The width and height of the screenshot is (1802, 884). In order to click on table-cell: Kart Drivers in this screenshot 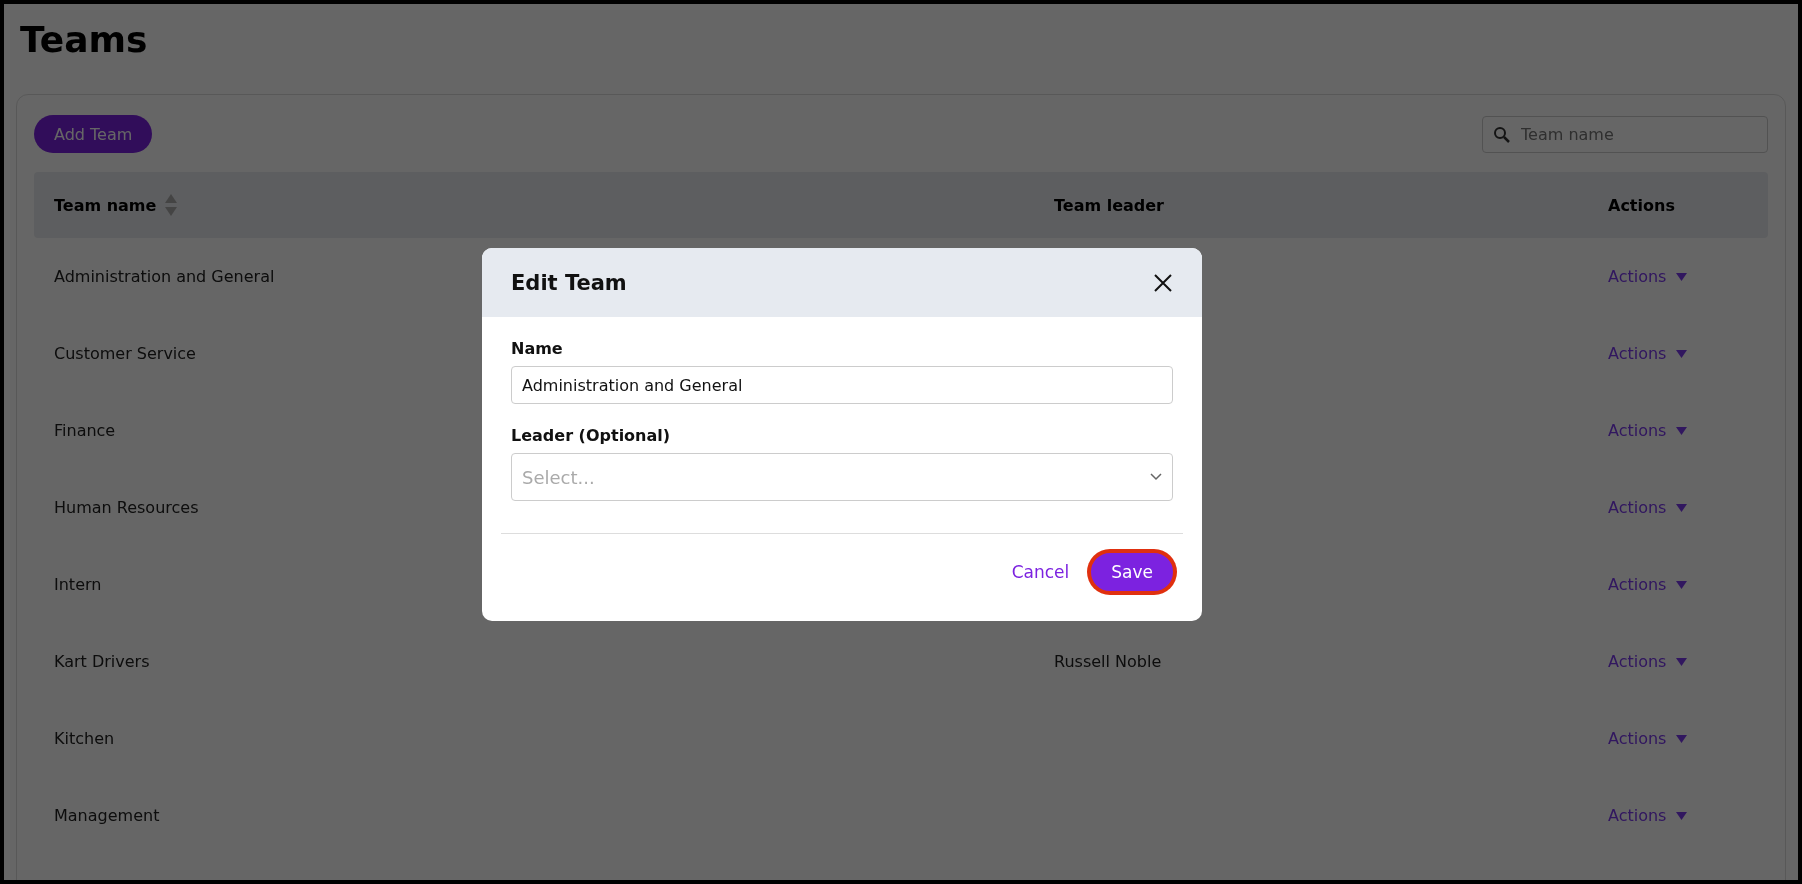, I will do `click(102, 661)`.